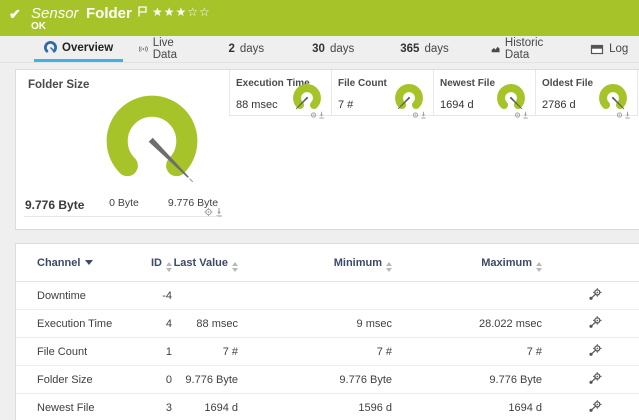 The height and width of the screenshot is (420, 639). Describe the element at coordinates (159, 351) in the screenshot. I see `channel-id: 1` at that location.